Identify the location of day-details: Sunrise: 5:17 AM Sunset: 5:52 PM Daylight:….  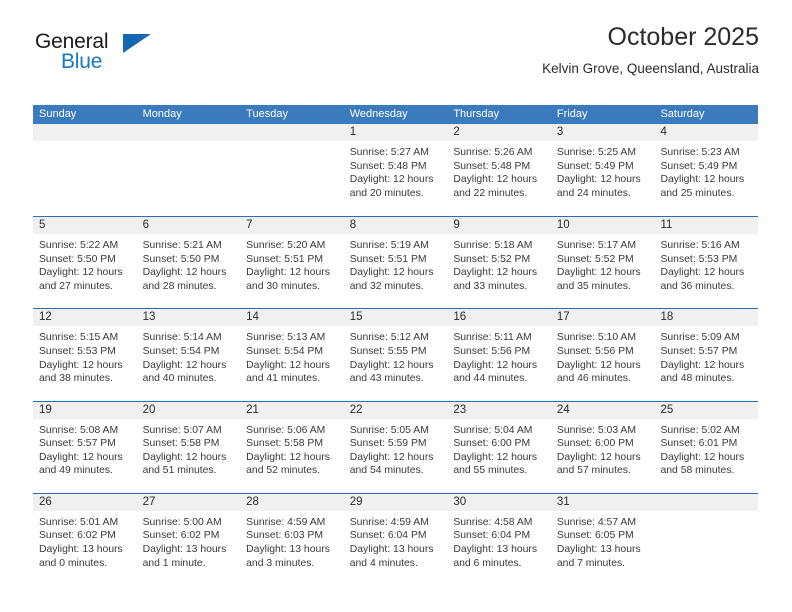
(603, 263).